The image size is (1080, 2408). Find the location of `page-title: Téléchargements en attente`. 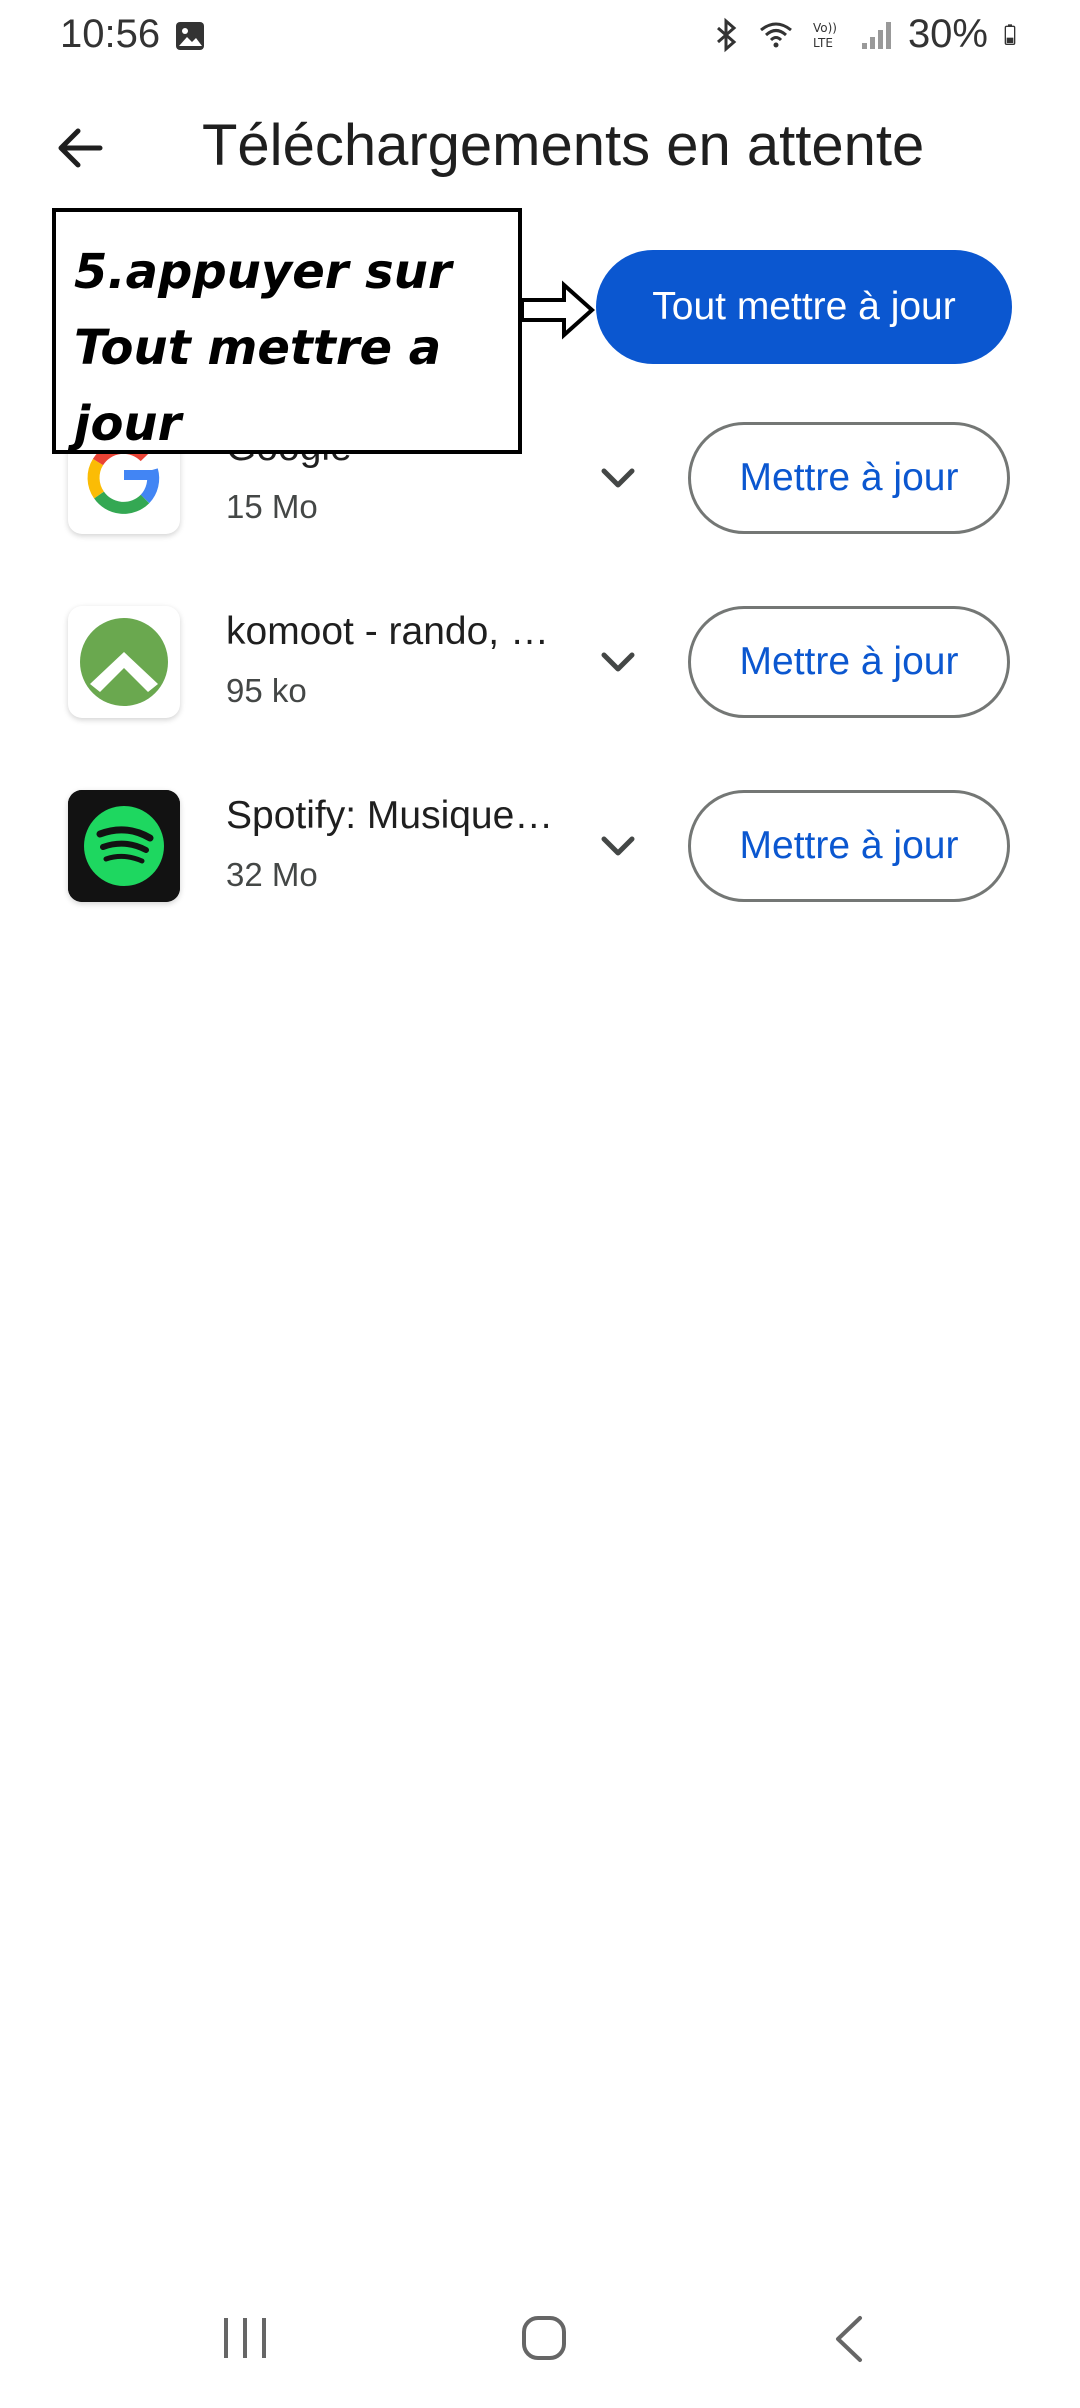

page-title: Téléchargements en attente is located at coordinates (563, 145).